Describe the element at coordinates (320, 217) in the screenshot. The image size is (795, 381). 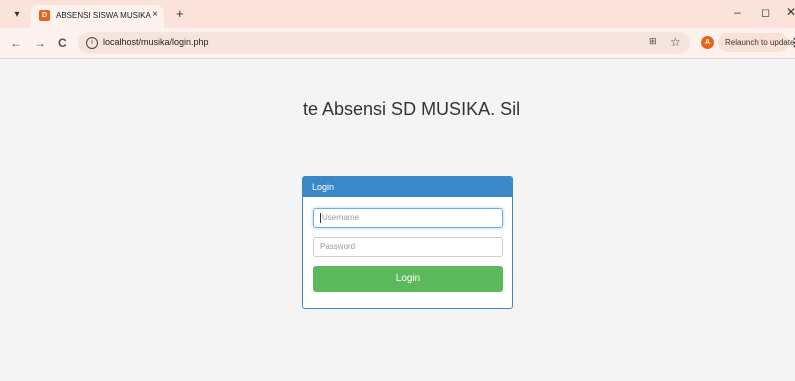
I see `text-caret` at that location.